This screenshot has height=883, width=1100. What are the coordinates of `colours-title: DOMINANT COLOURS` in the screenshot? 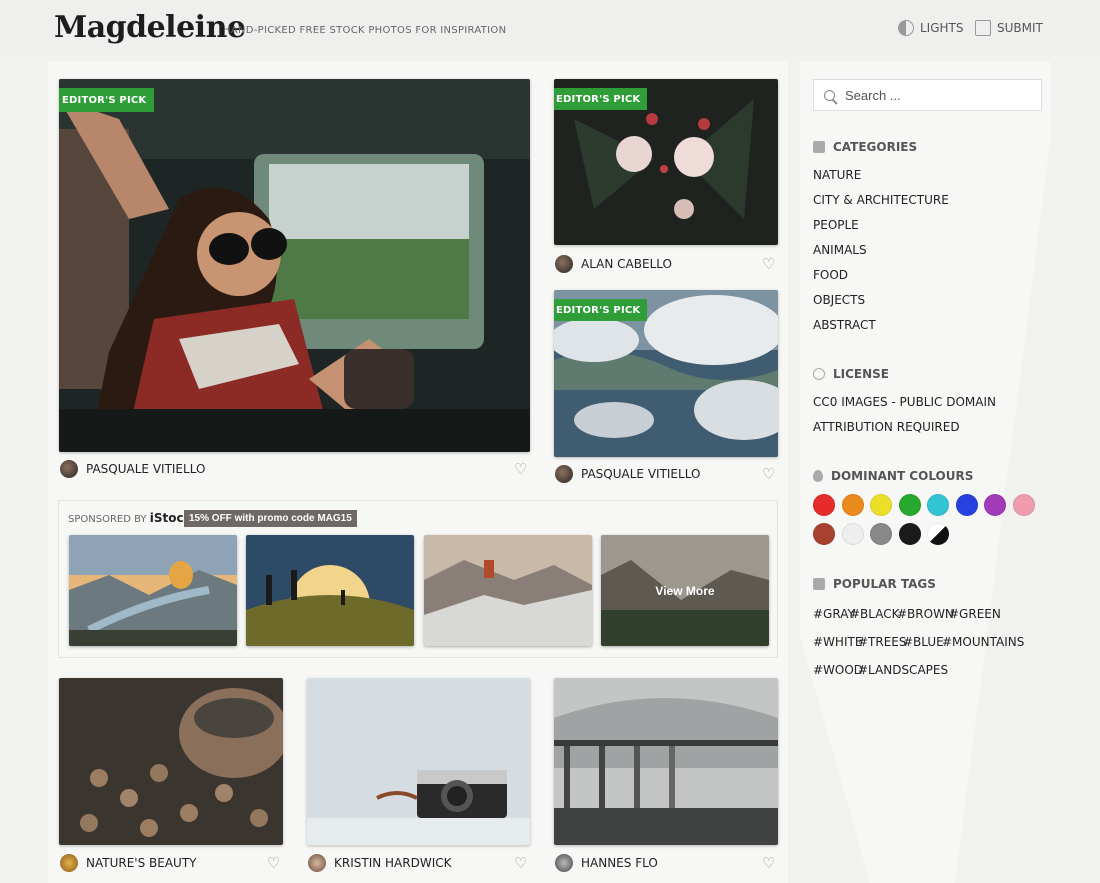 It's located at (902, 476).